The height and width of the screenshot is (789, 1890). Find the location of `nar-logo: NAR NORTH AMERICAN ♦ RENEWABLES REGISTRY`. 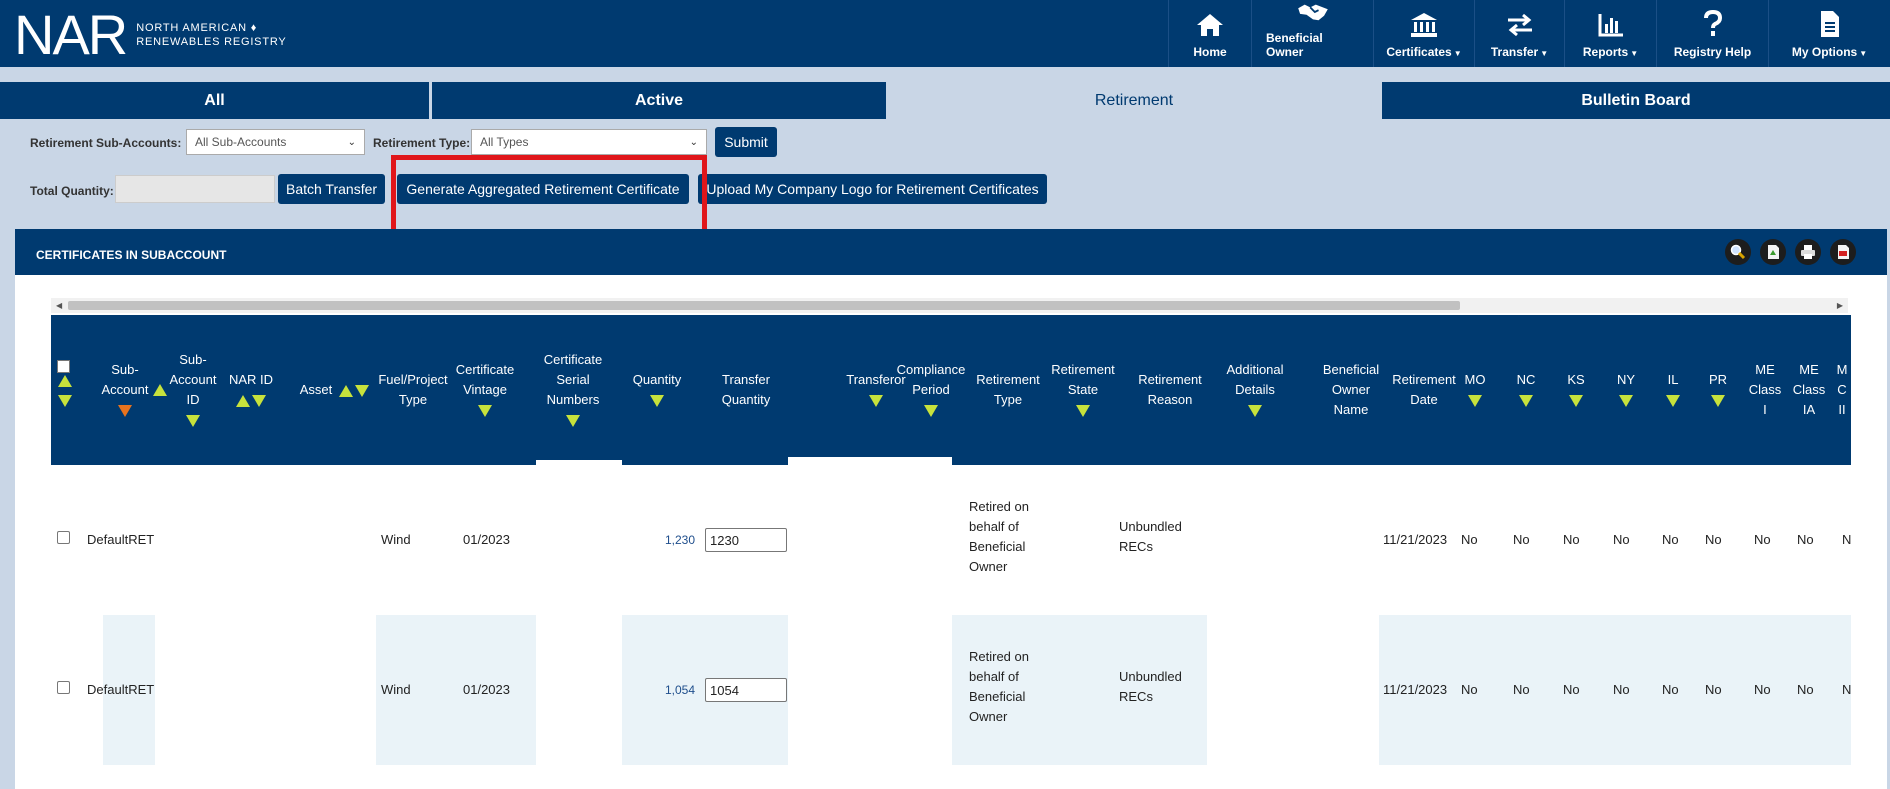

nar-logo: NAR NORTH AMERICAN ♦ RENEWABLES REGISTRY is located at coordinates (150, 34).